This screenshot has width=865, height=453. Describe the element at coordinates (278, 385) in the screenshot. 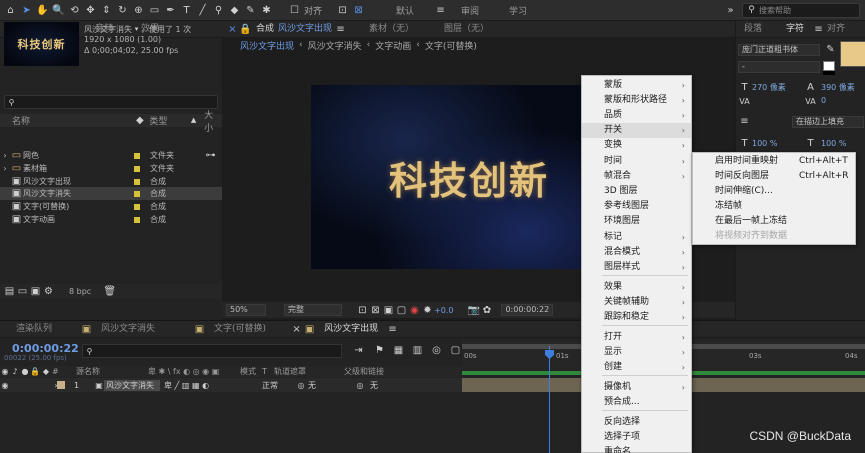

I see `layer-mode: 正常` at that location.